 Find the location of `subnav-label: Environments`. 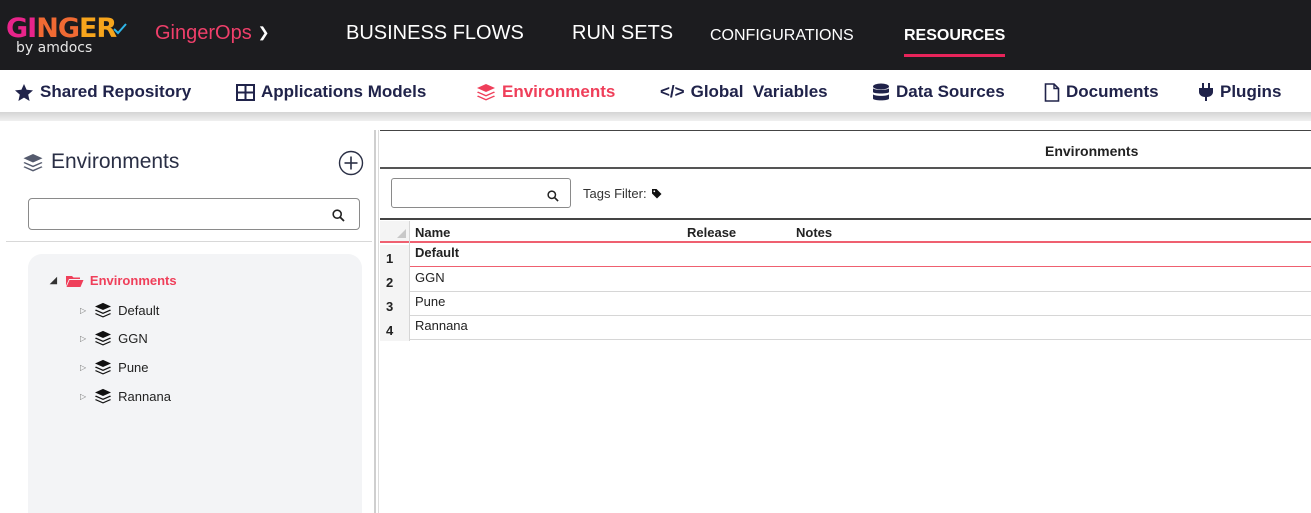

subnav-label: Environments is located at coordinates (559, 91).